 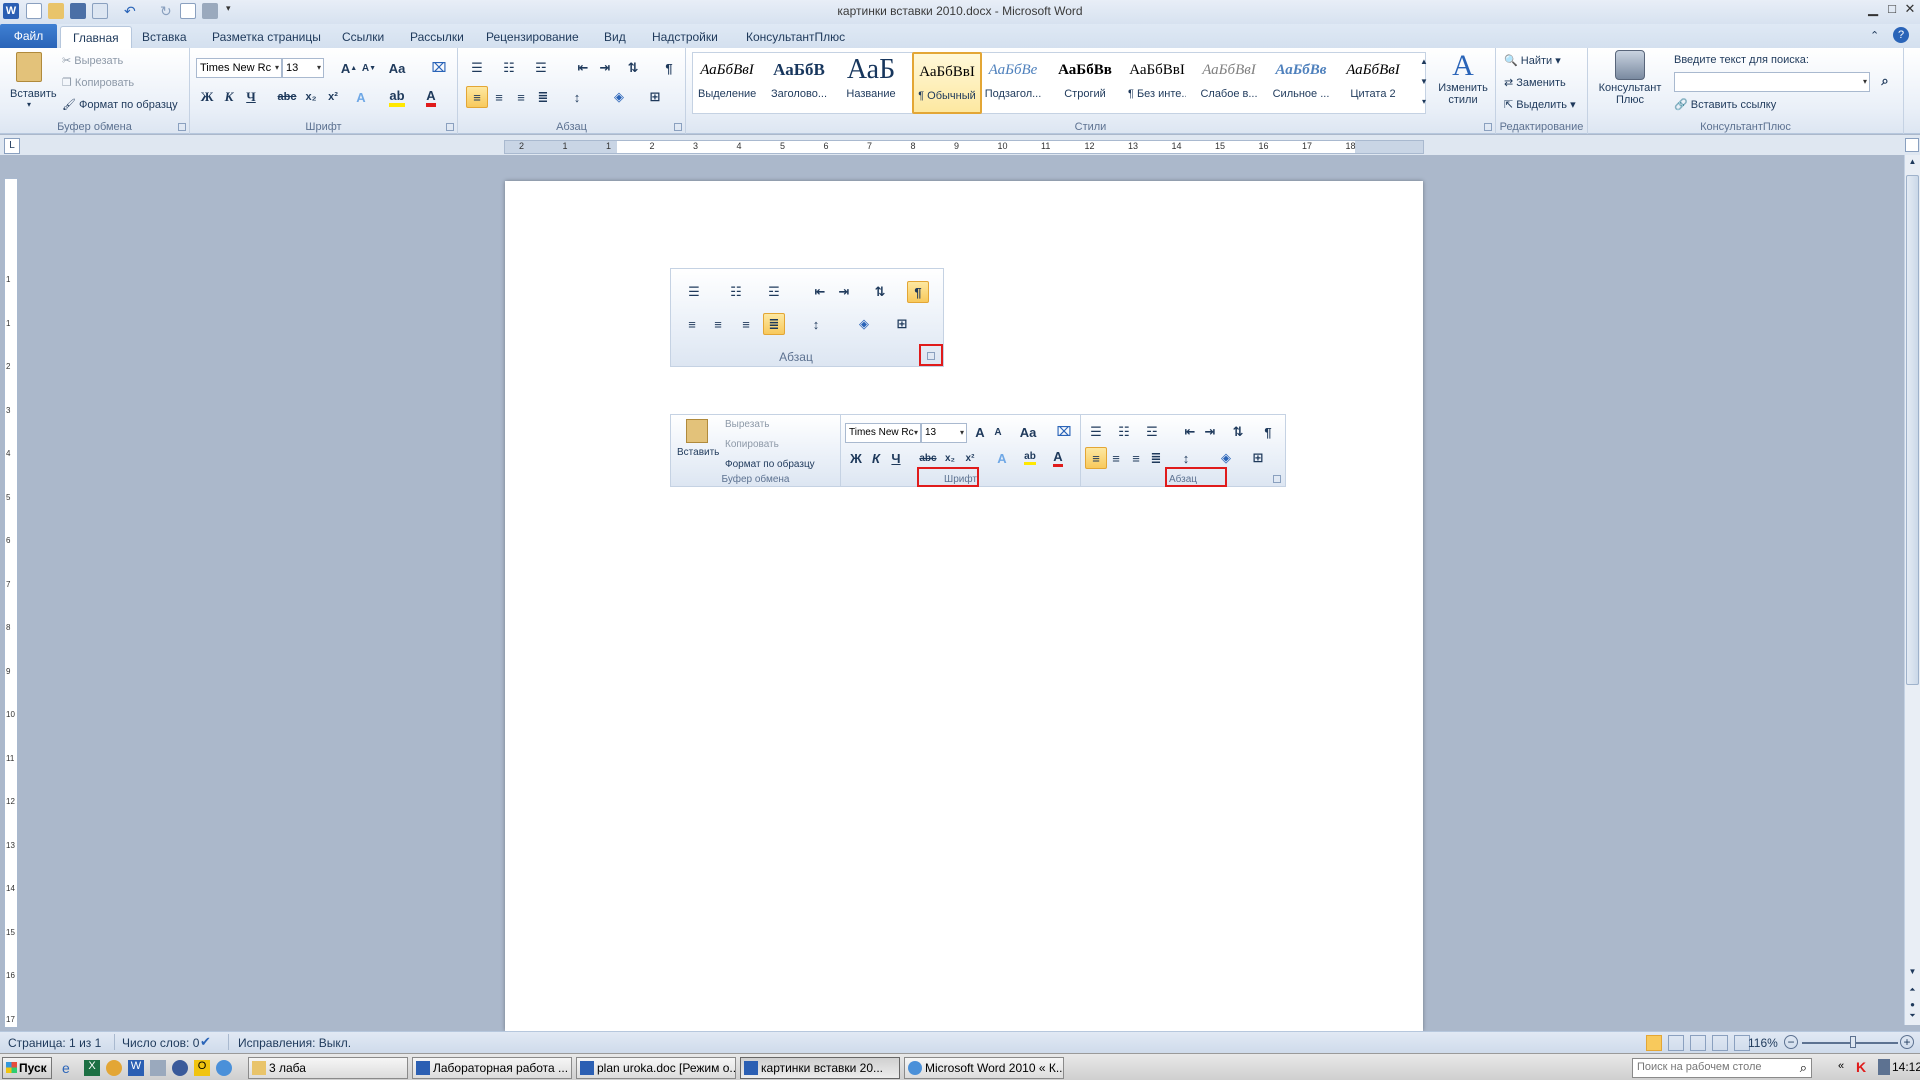 I want to click on opera-icon: O, so click(x=202, y=1068).